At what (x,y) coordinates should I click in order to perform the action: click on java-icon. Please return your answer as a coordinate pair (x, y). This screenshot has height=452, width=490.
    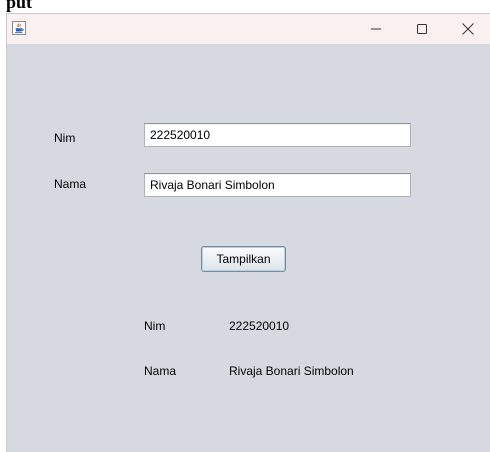
    Looking at the image, I should click on (19, 28).